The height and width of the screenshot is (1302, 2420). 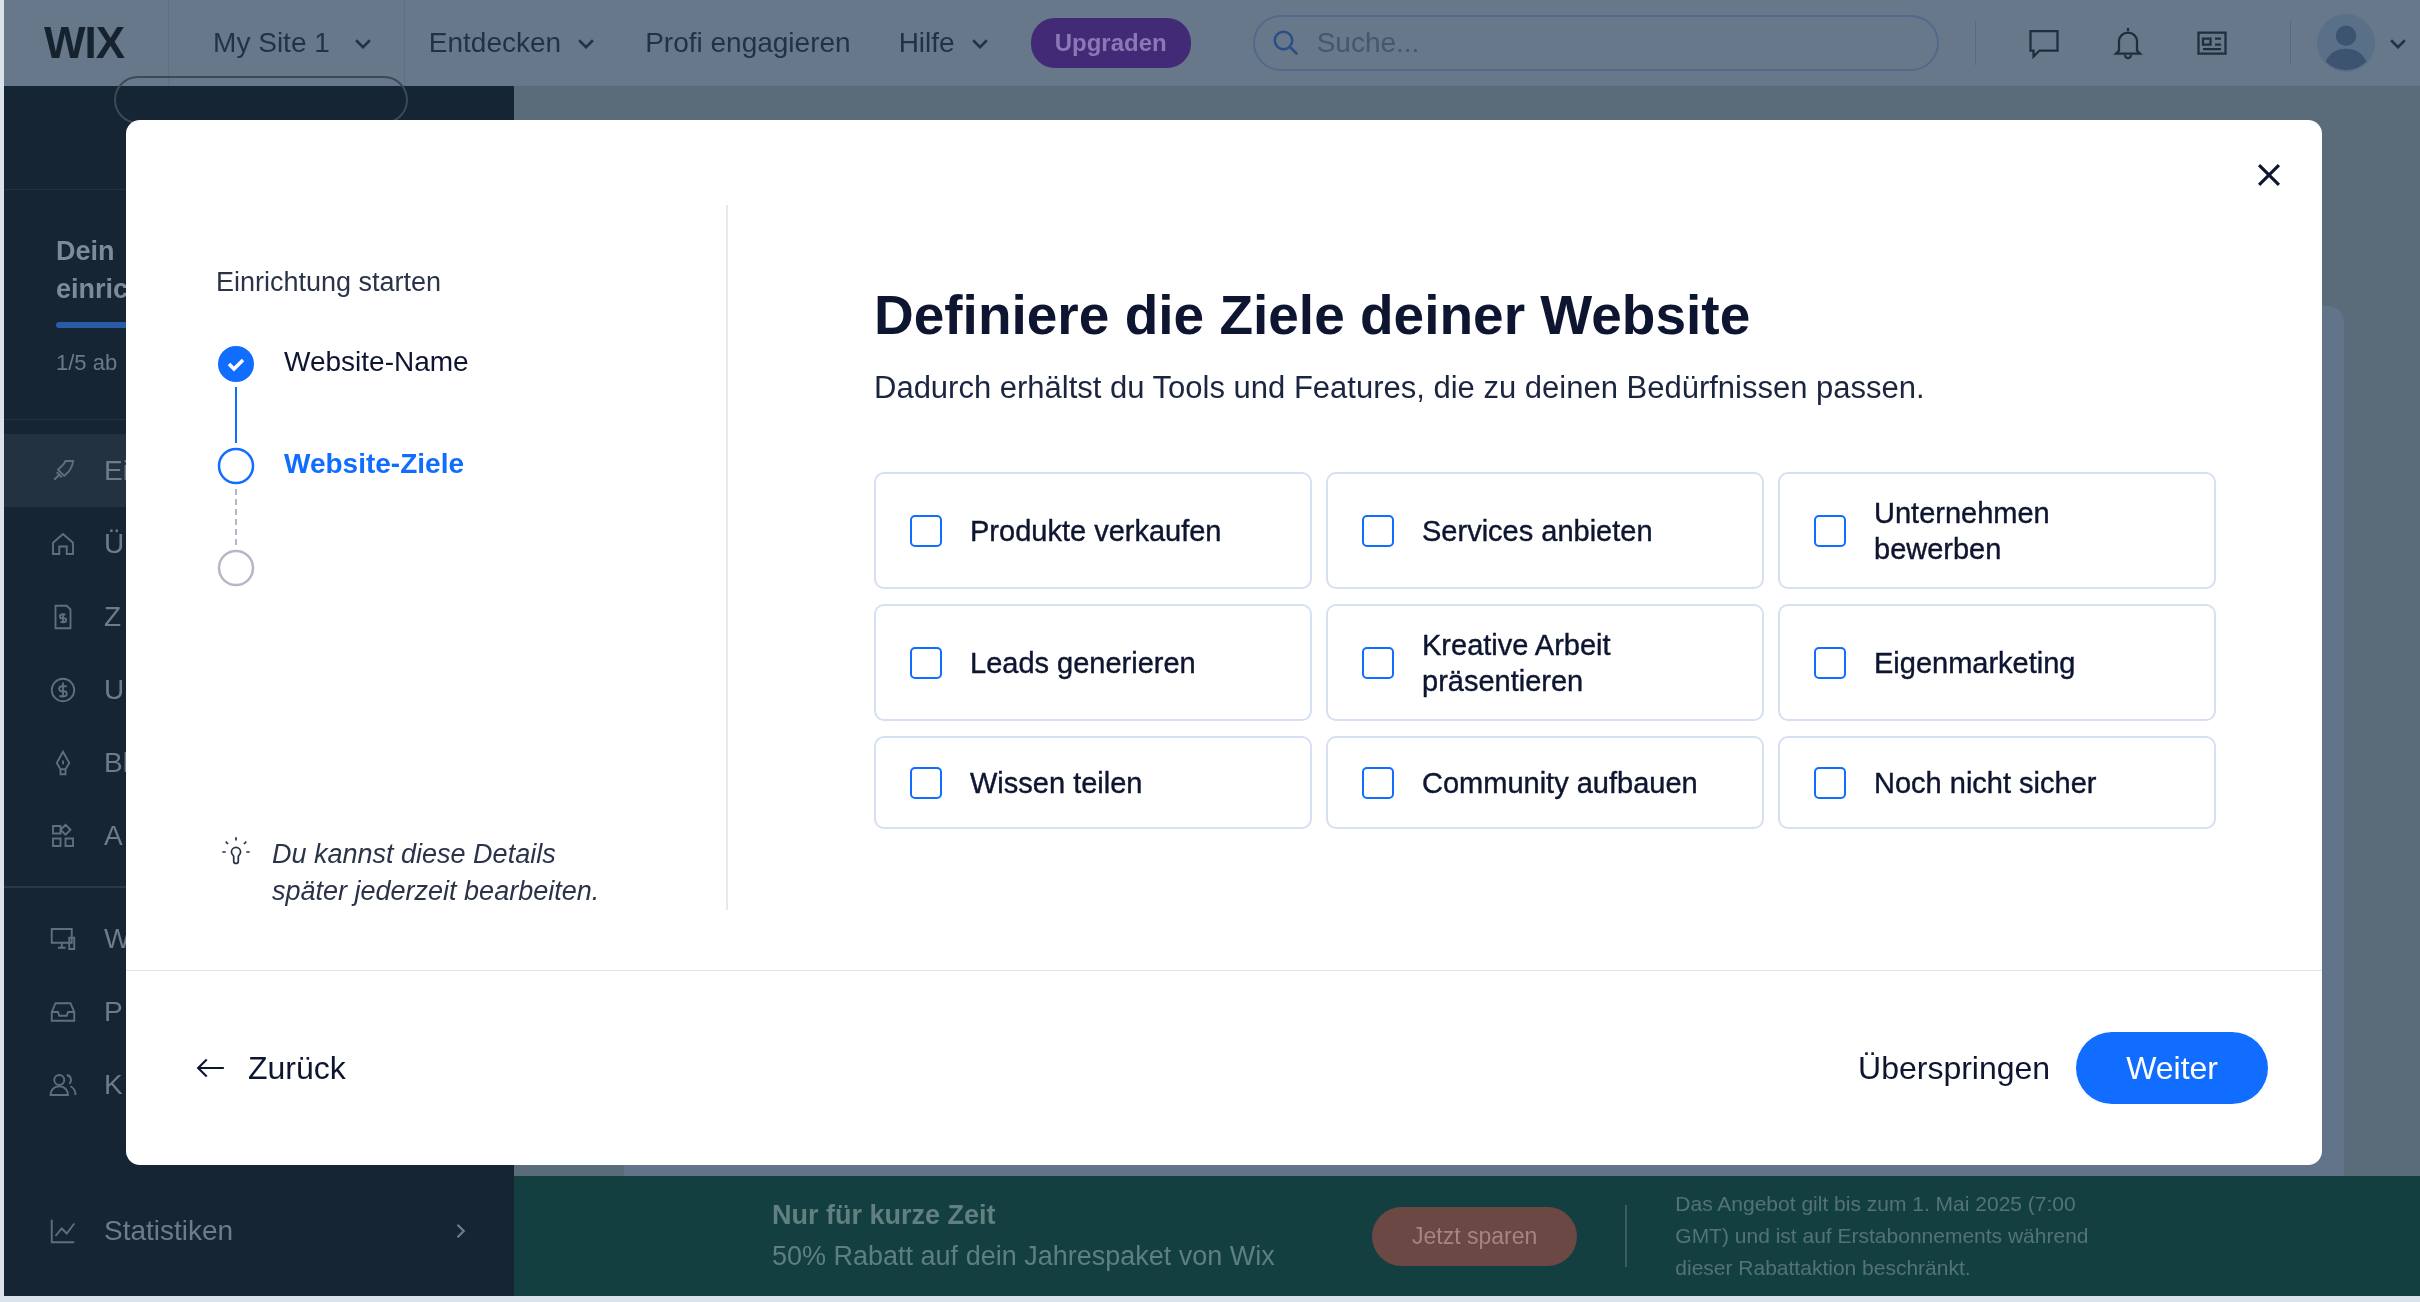 I want to click on progress-text: 1/5 ab, so click(x=87, y=363).